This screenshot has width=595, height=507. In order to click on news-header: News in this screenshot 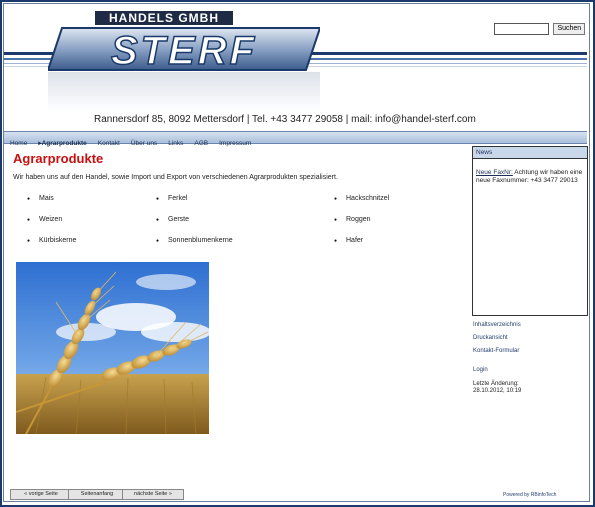, I will do `click(530, 153)`.